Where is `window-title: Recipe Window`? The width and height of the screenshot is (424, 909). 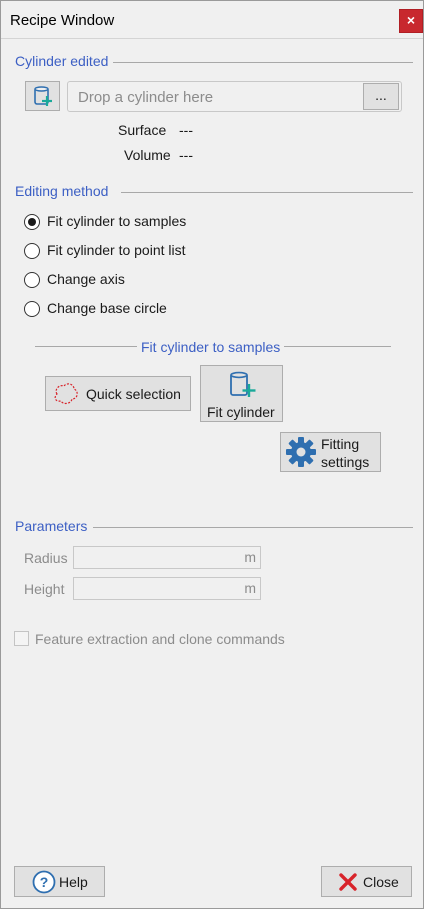 window-title: Recipe Window is located at coordinates (62, 20).